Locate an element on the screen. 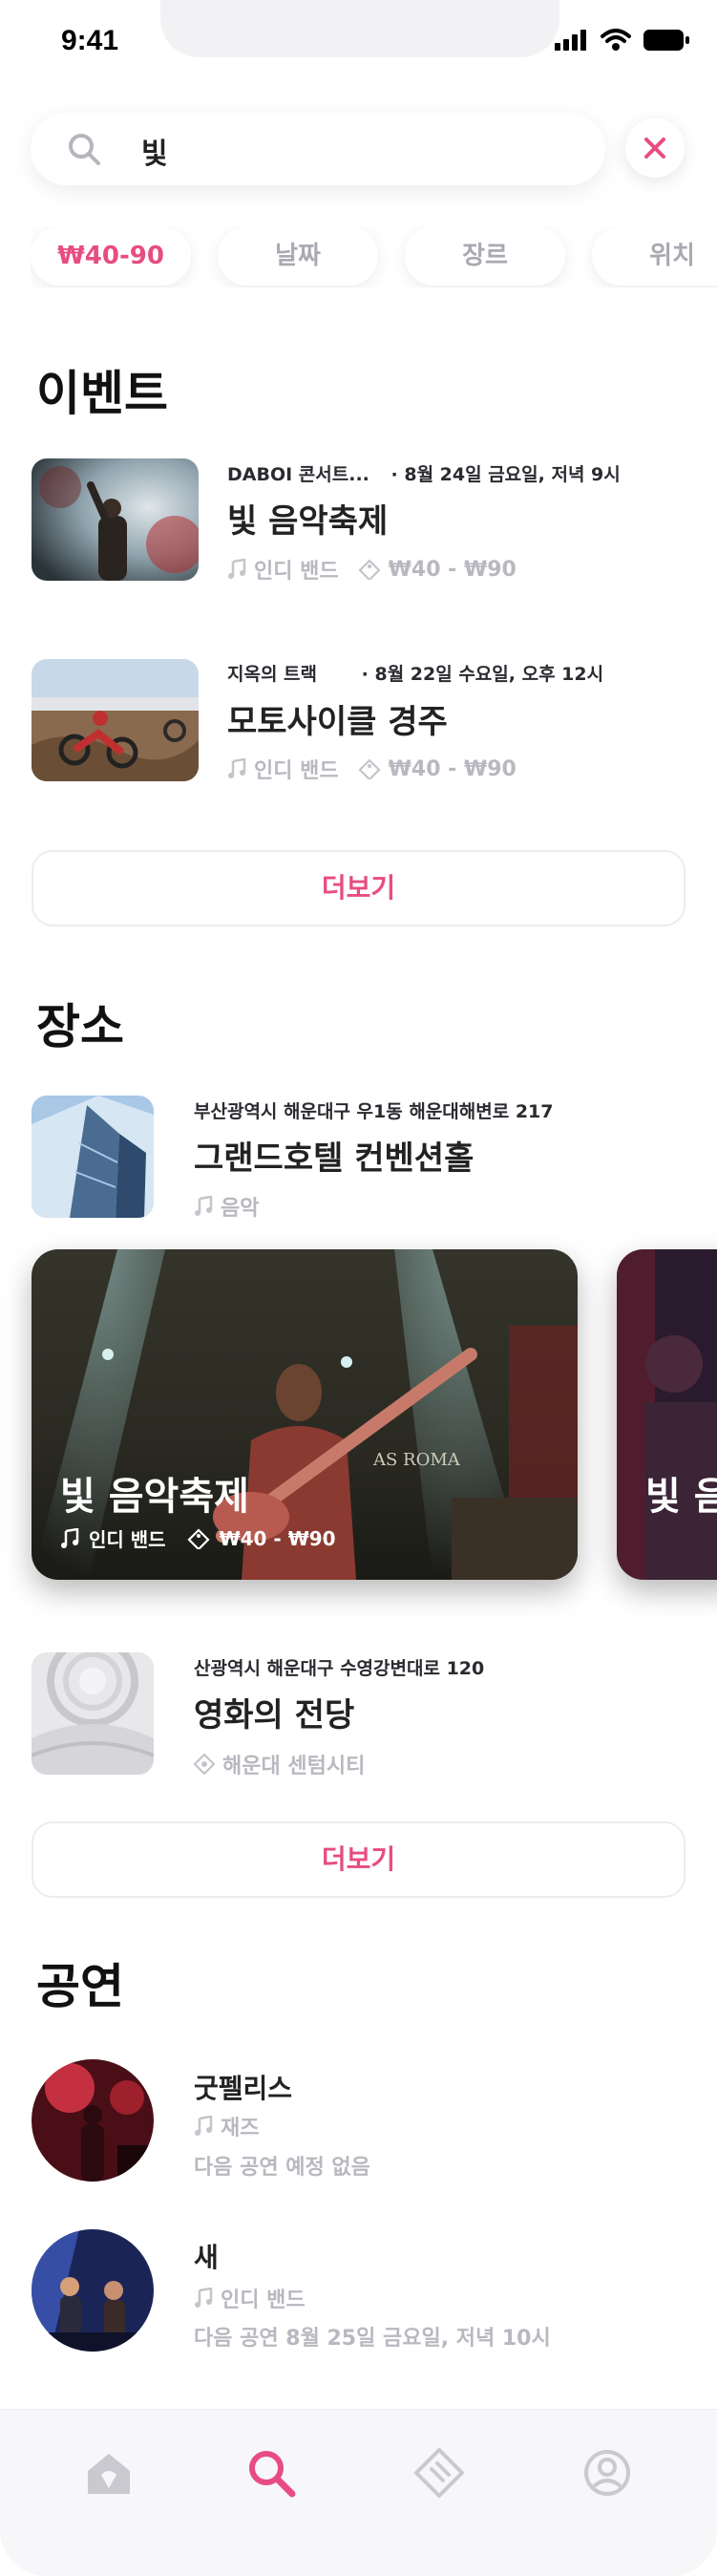 This screenshot has height=2576, width=717. performer-next-show: 다음 공연 8월 25일 금요일, 저녁 10시 is located at coordinates (372, 2339).